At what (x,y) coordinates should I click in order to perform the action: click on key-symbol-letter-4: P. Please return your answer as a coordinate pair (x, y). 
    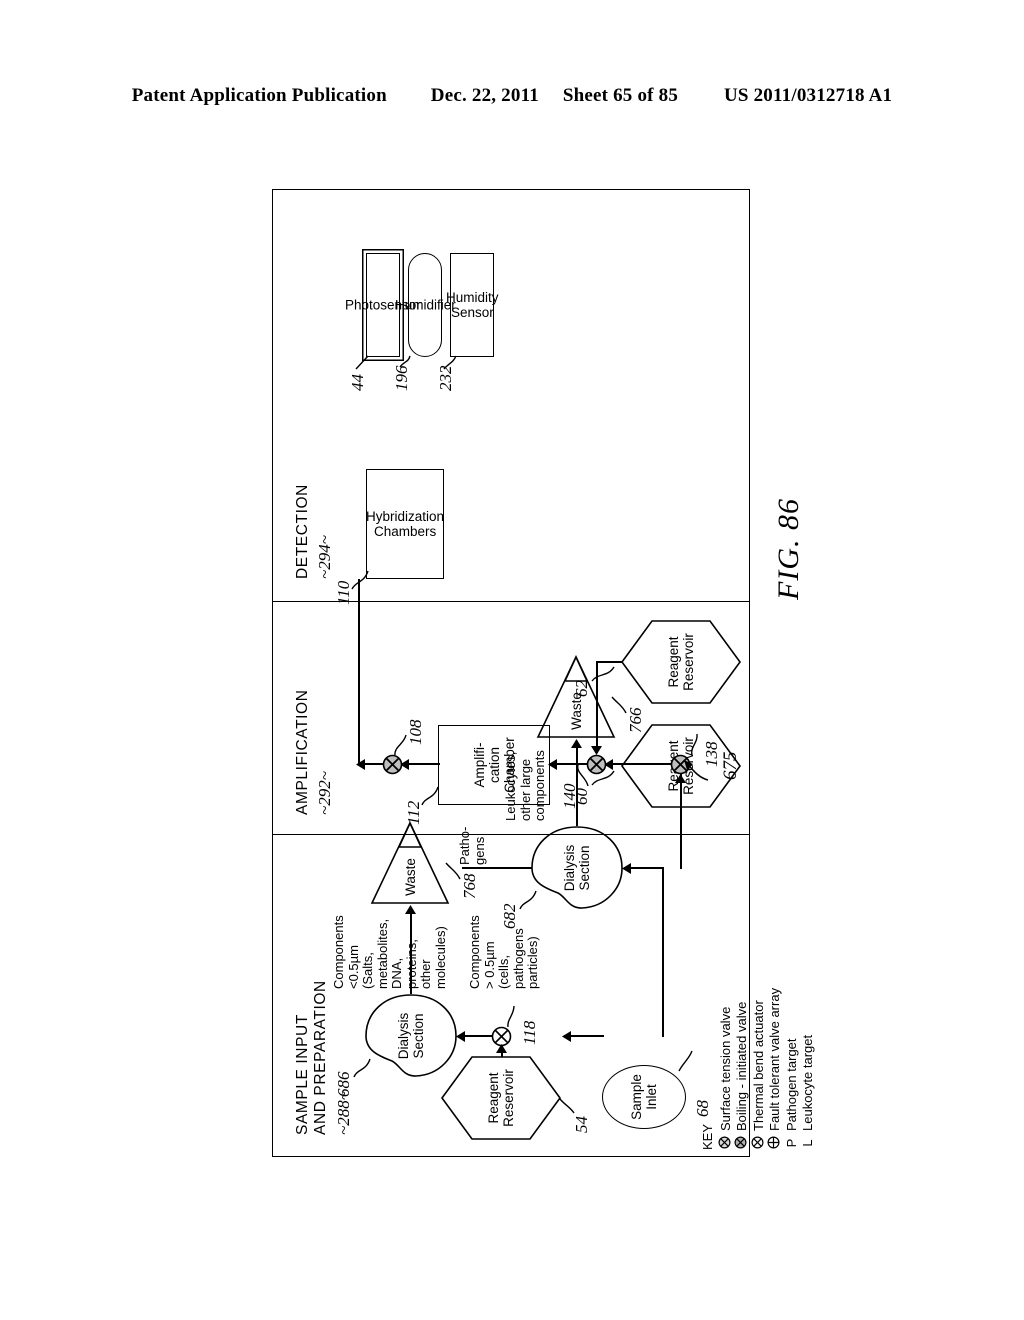
    Looking at the image, I should click on (791, 1143).